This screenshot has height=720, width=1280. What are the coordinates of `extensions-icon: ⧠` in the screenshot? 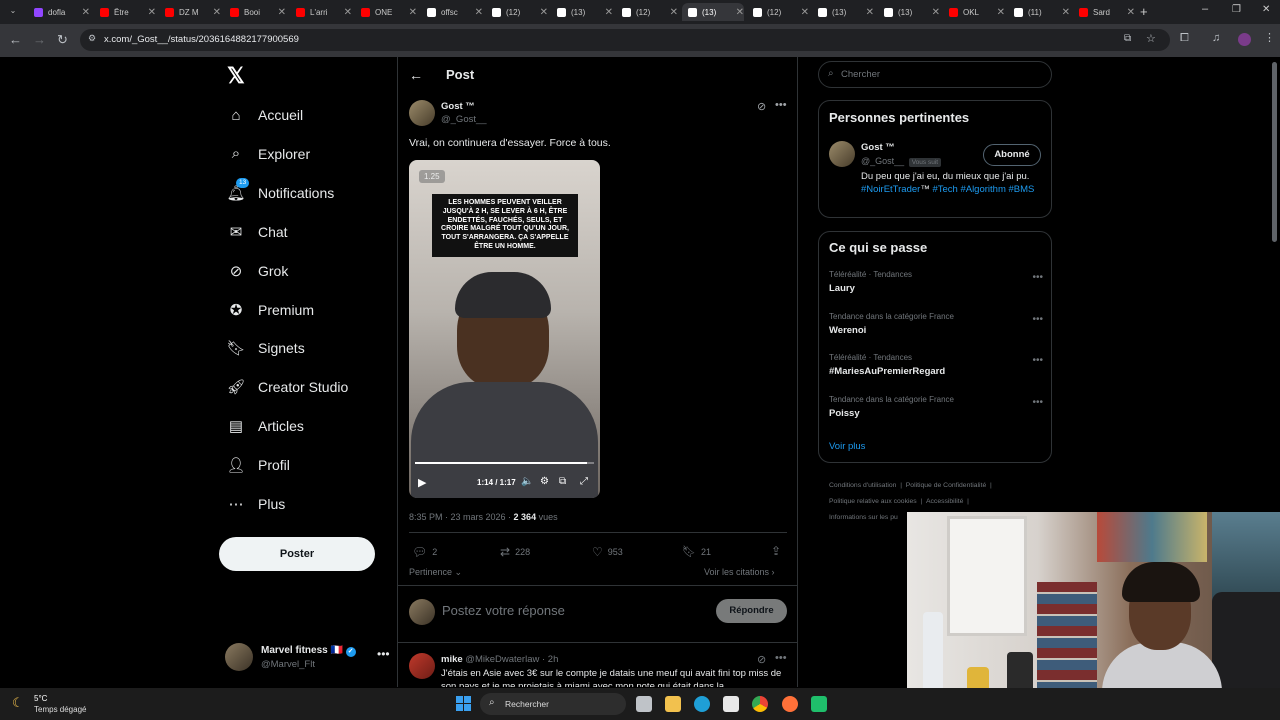 It's located at (1184, 38).